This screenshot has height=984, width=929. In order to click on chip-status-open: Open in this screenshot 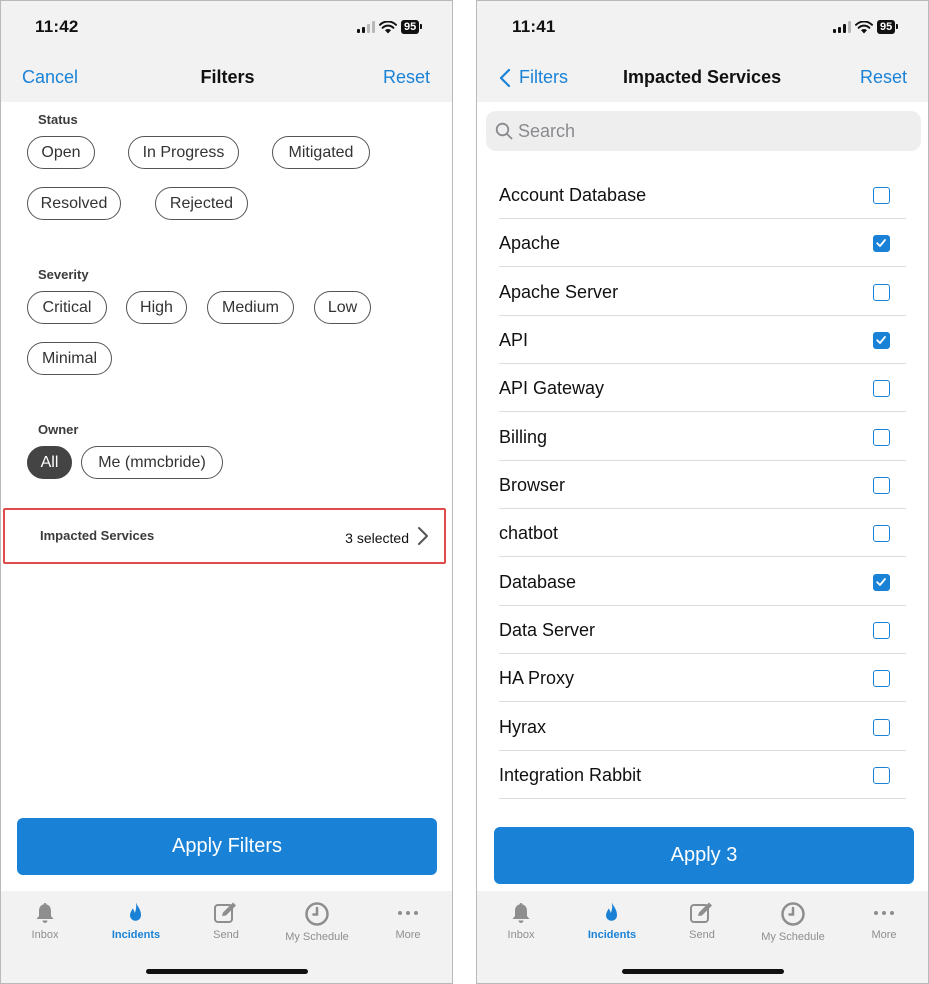, I will do `click(61, 152)`.